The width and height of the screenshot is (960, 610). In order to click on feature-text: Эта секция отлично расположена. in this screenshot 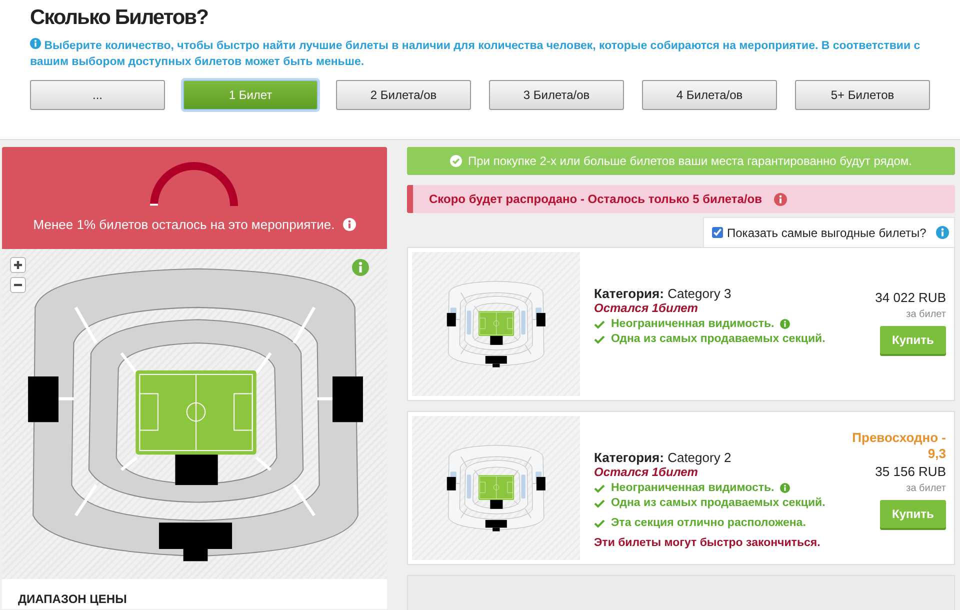, I will do `click(708, 523)`.